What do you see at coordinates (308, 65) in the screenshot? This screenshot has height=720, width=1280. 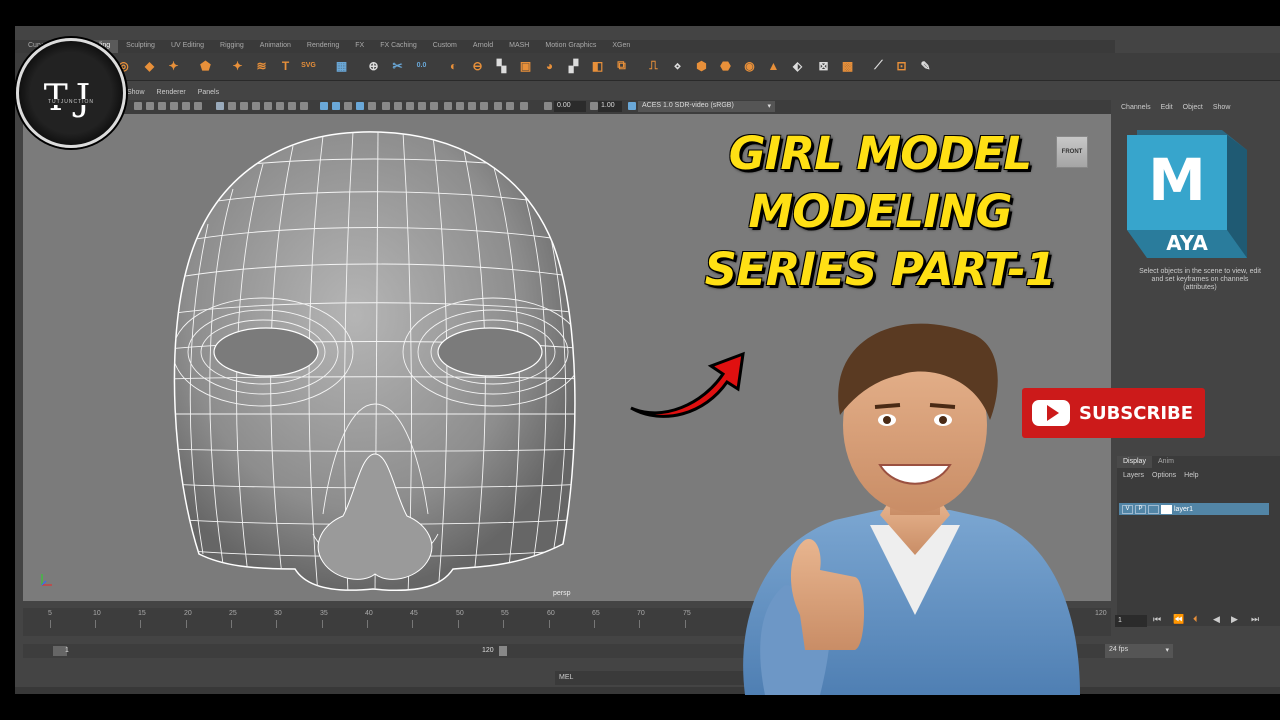 I see `svg-tool-icon: SVG` at bounding box center [308, 65].